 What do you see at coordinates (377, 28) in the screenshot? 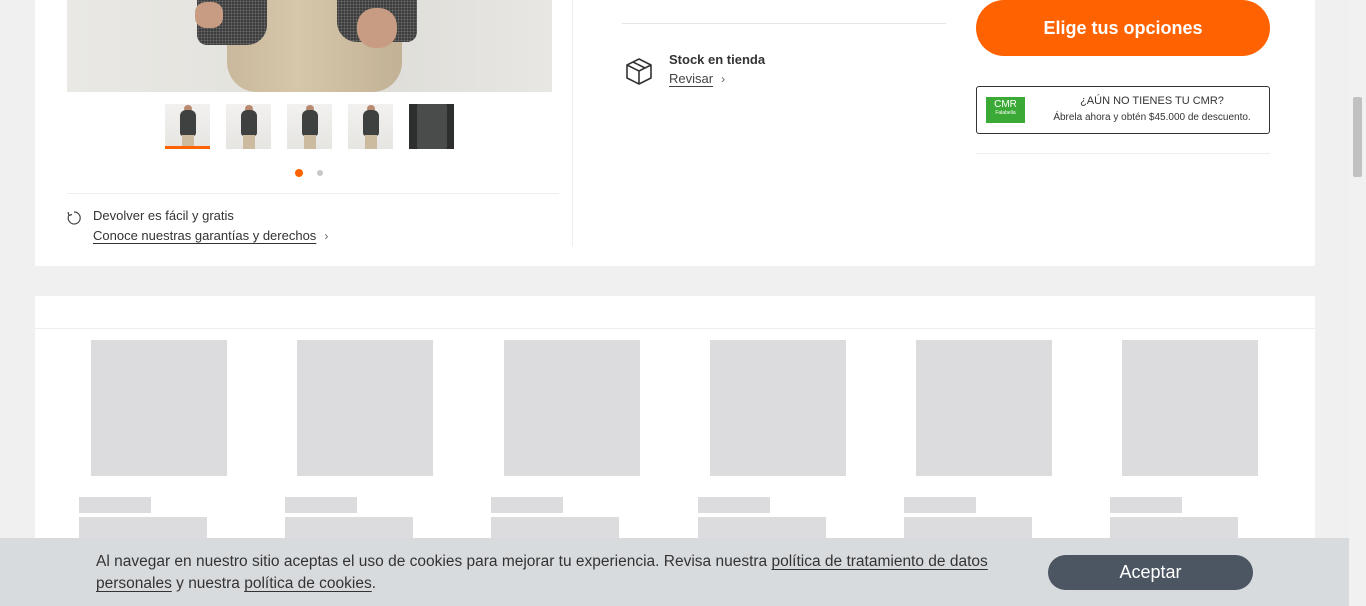
I see `product-image-hand-right` at bounding box center [377, 28].